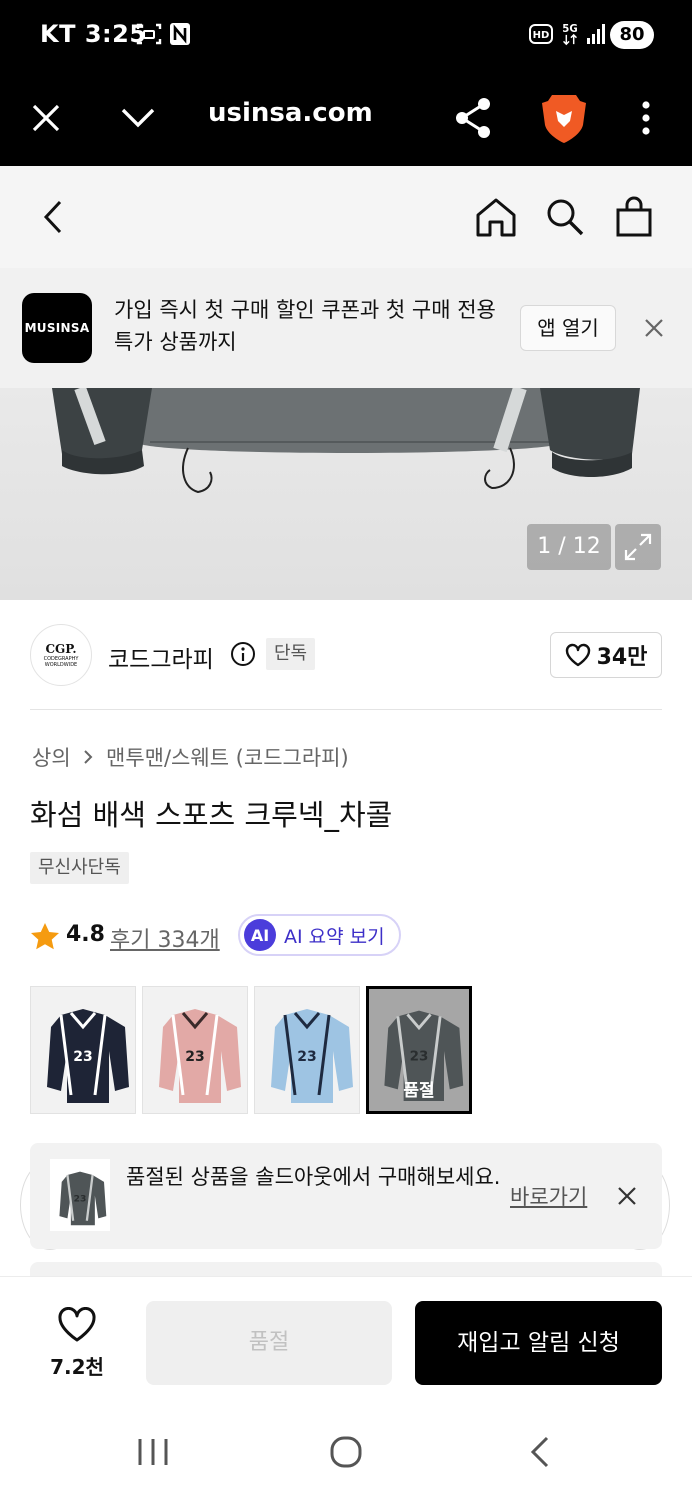 This screenshot has width=692, height=1500. What do you see at coordinates (79, 868) in the screenshot?
I see `musinsa-exclusive-tag: 무신사단독` at bounding box center [79, 868].